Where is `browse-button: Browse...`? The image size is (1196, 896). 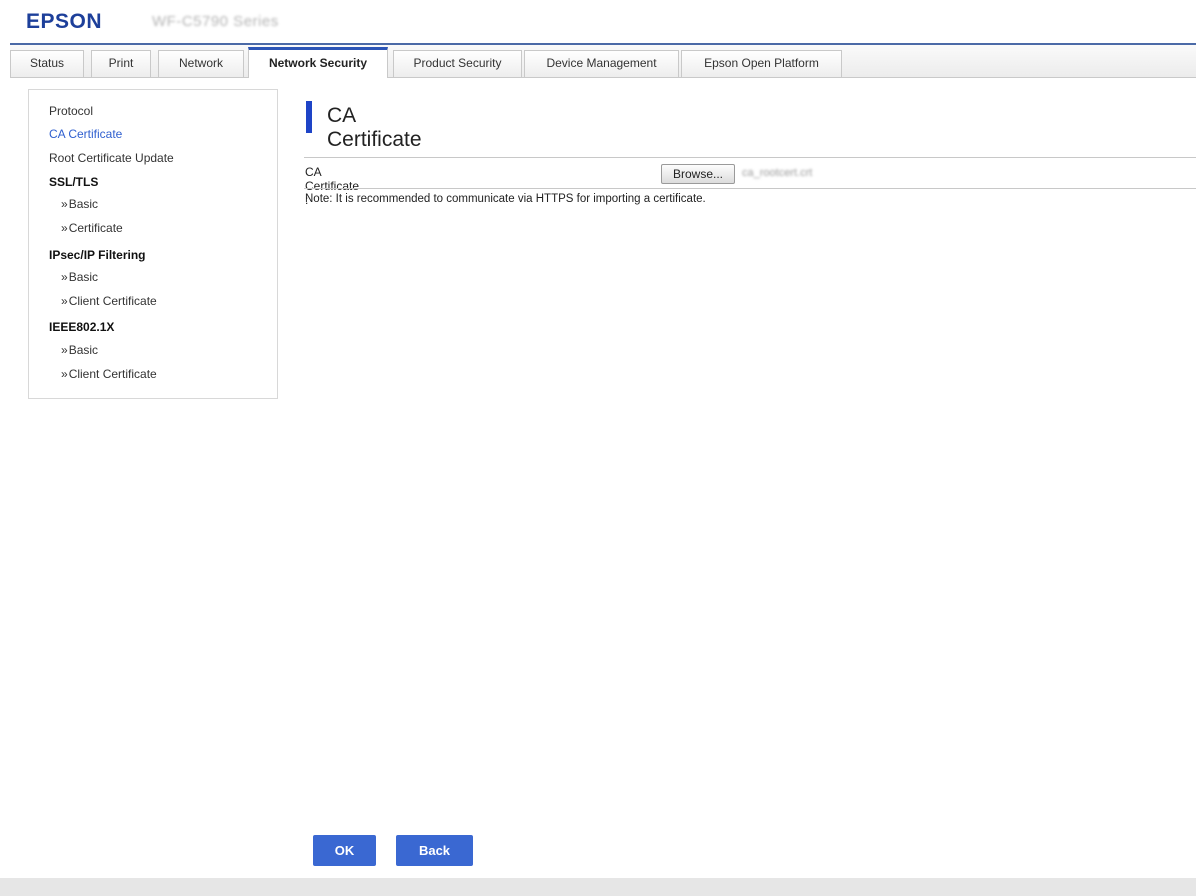
browse-button: Browse... is located at coordinates (698, 174).